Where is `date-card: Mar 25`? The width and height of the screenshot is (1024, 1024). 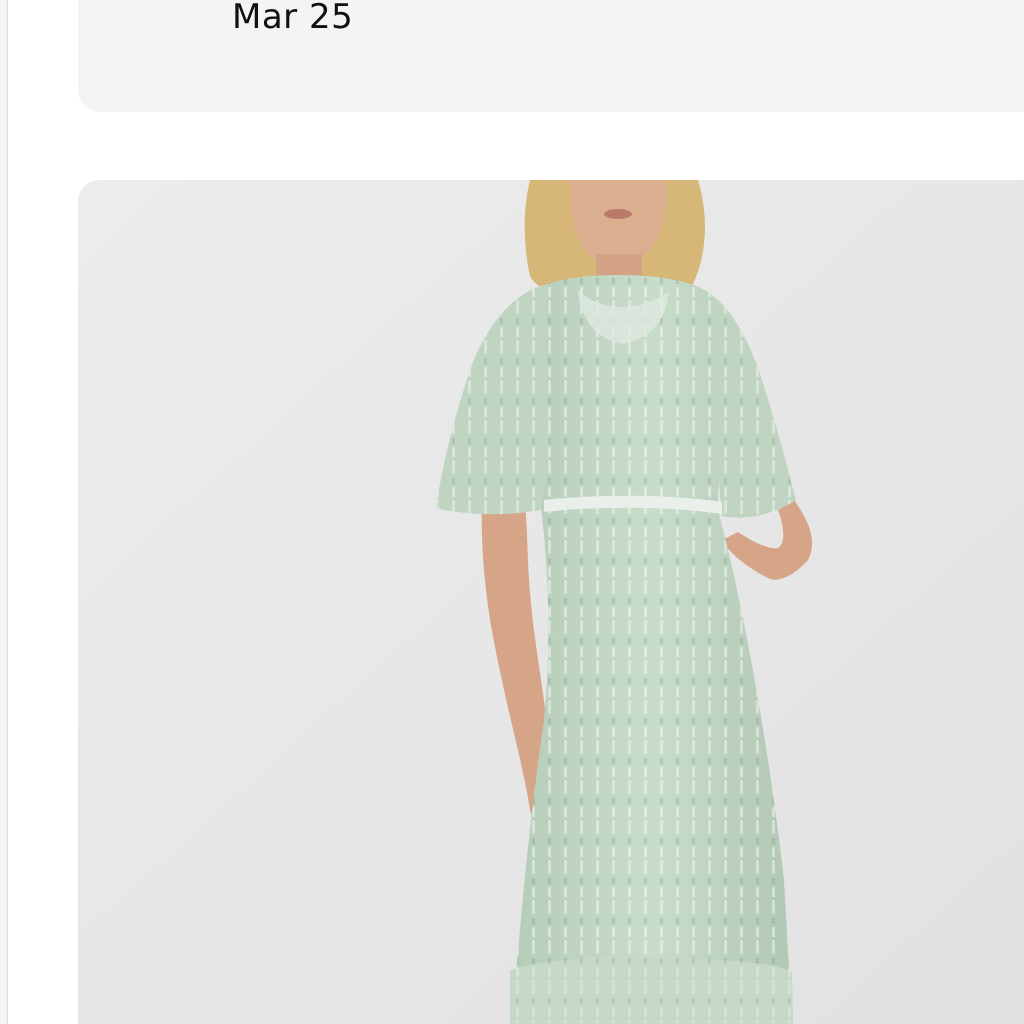
date-card: Mar 25 is located at coordinates (551, 56).